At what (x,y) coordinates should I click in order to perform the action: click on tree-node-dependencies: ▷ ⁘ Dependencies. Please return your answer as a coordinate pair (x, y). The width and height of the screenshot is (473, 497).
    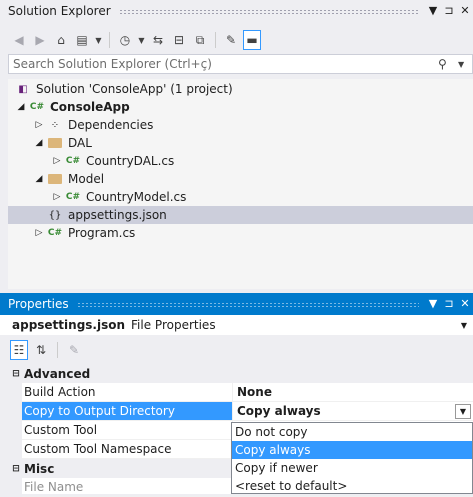
    Looking at the image, I should click on (240, 125).